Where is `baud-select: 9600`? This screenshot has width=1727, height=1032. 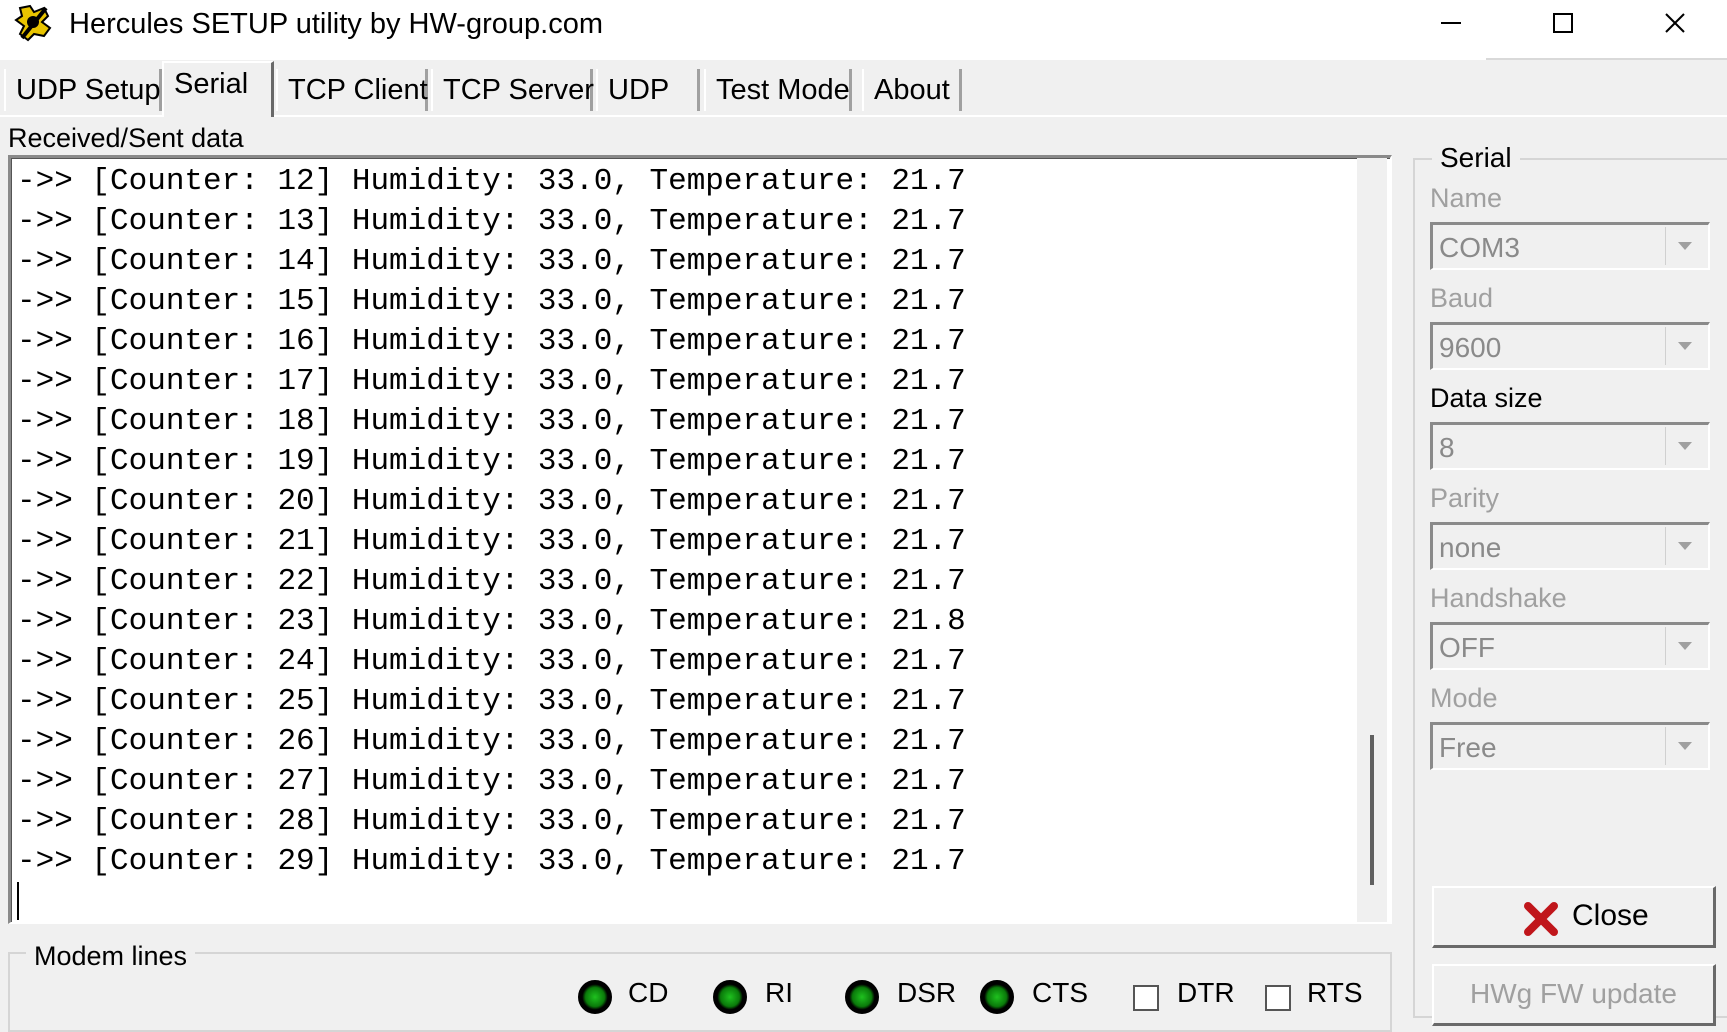
baud-select: 9600 is located at coordinates (1570, 346).